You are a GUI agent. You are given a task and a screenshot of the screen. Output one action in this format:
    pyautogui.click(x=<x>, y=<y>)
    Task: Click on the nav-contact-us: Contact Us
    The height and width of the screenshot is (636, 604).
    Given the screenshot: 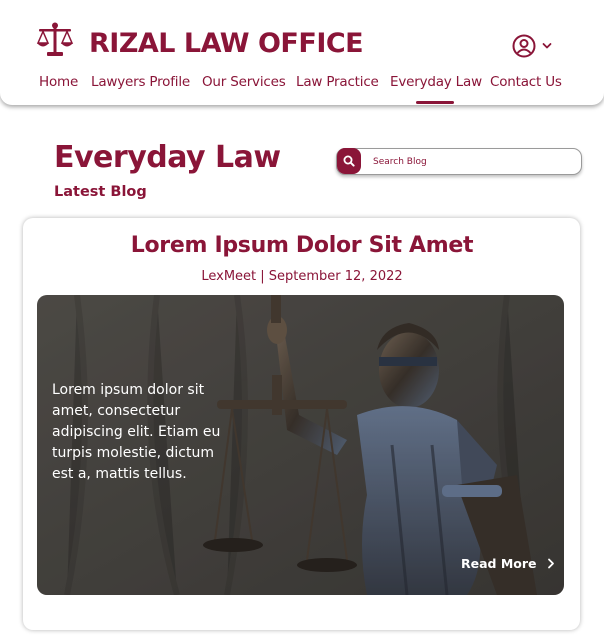 What is the action you would take?
    pyautogui.click(x=526, y=82)
    